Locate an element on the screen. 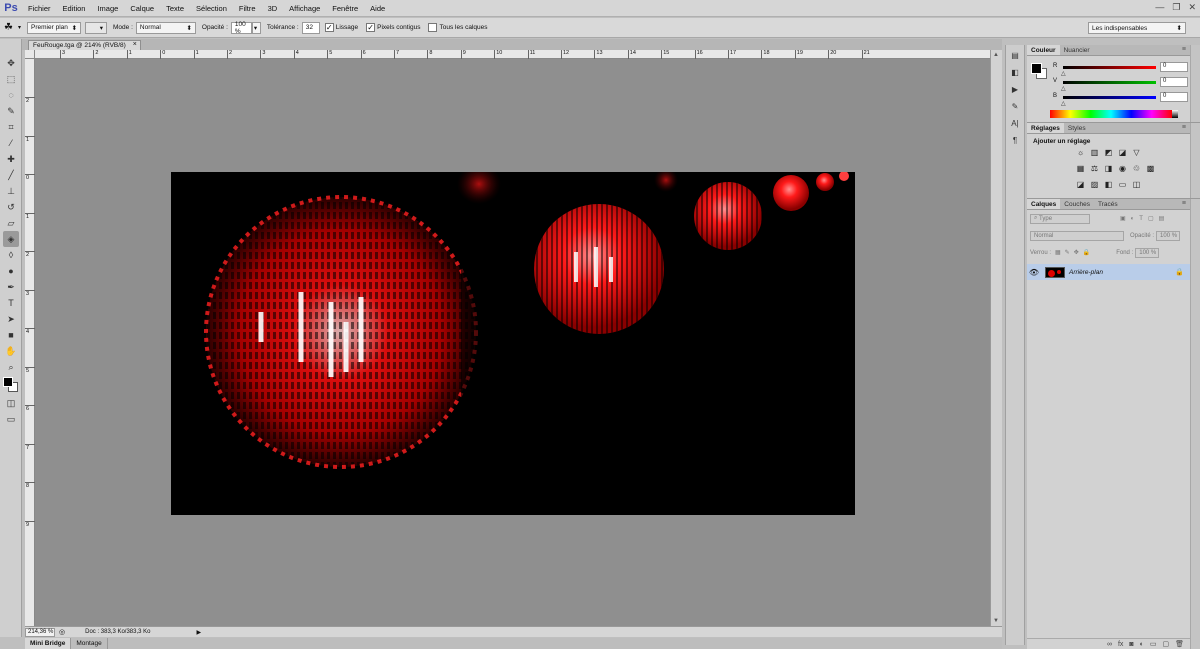 This screenshot has width=1200, height=649. marquee-tool-icon: ⬚ is located at coordinates (11, 79).